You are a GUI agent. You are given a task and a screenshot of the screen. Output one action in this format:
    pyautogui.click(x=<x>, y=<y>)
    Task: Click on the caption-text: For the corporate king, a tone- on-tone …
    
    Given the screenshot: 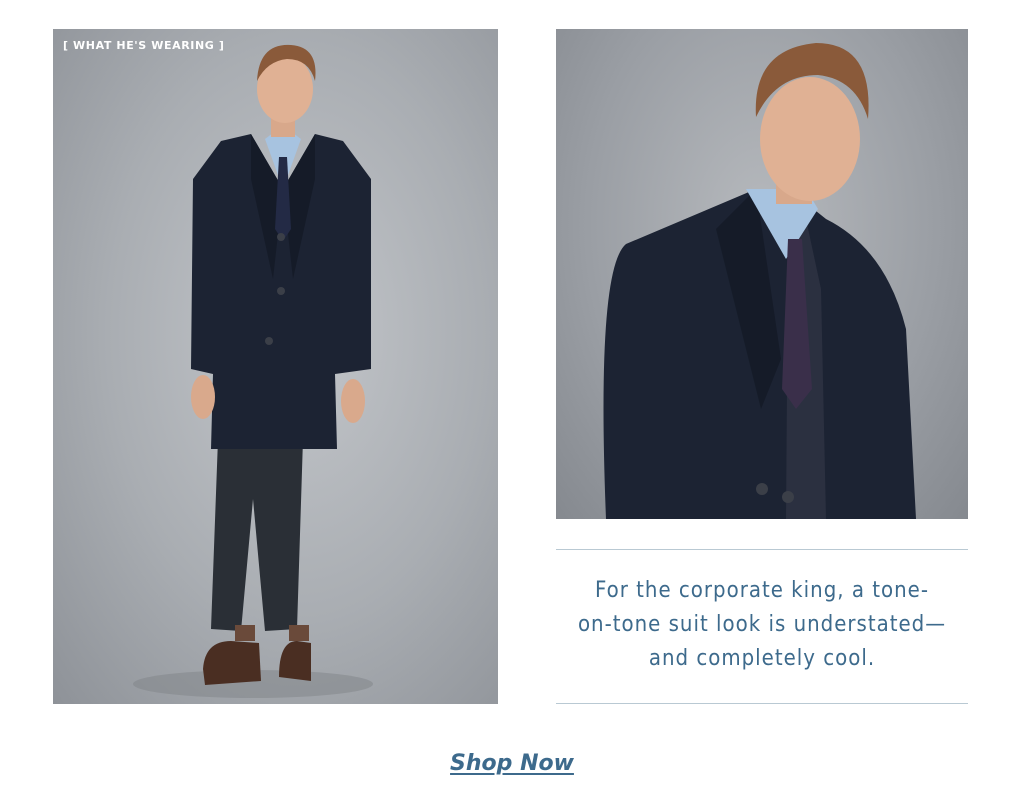 What is the action you would take?
    pyautogui.click(x=762, y=625)
    